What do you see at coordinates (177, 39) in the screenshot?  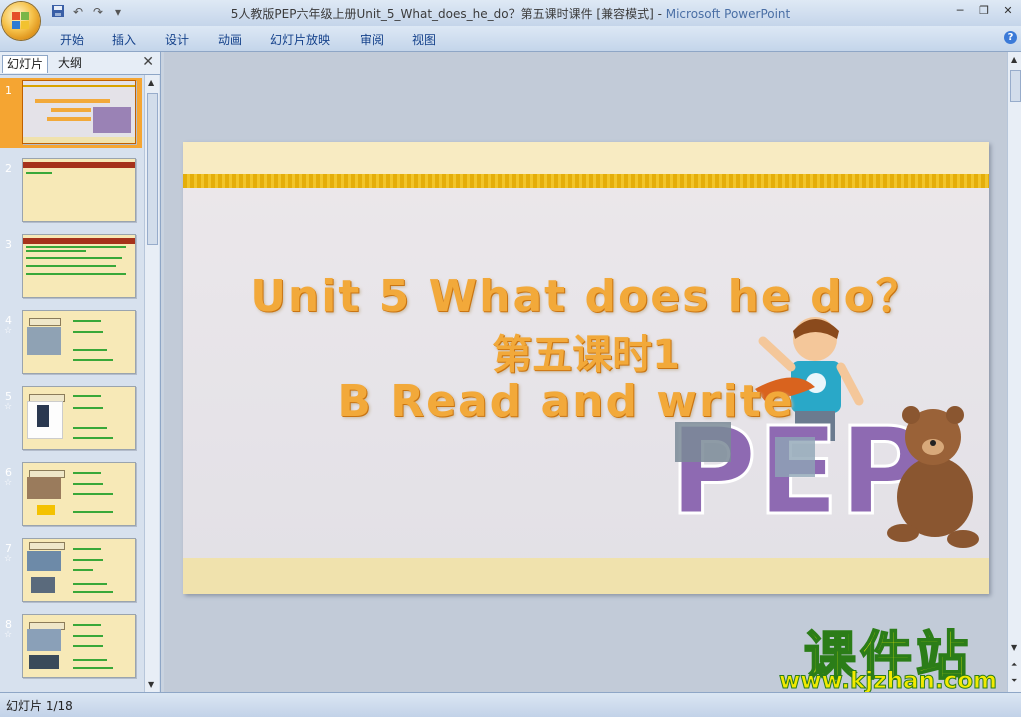 I see `tab-design: 设计` at bounding box center [177, 39].